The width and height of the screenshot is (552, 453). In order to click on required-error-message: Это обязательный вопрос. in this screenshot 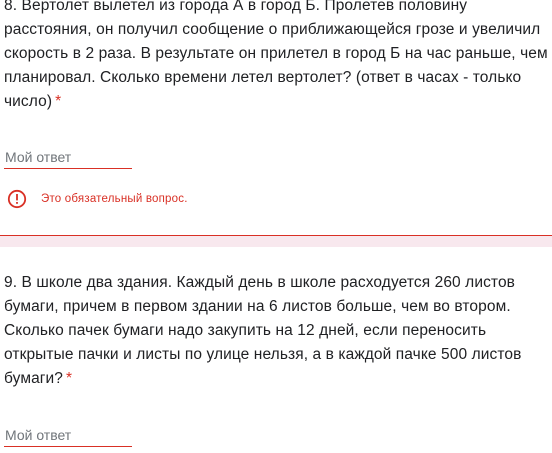, I will do `click(97, 199)`.